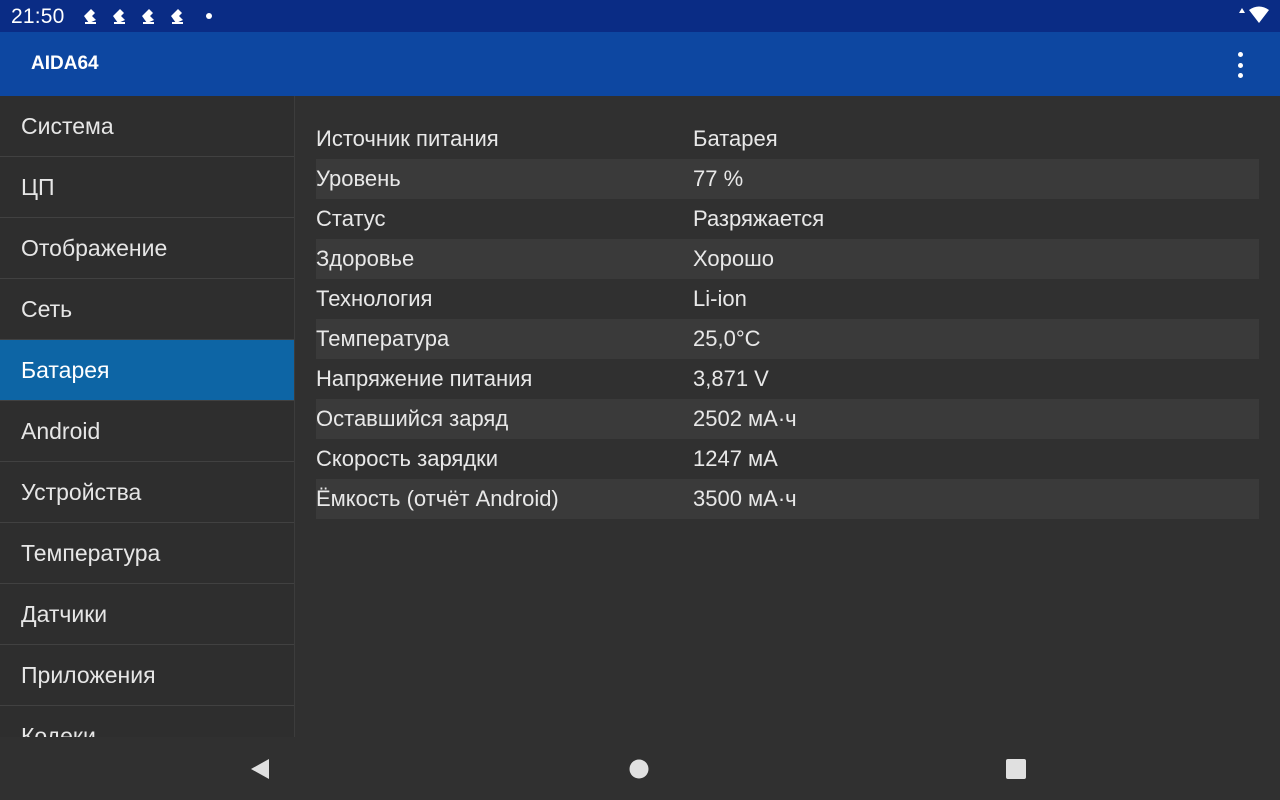  I want to click on back-icon, so click(260, 771).